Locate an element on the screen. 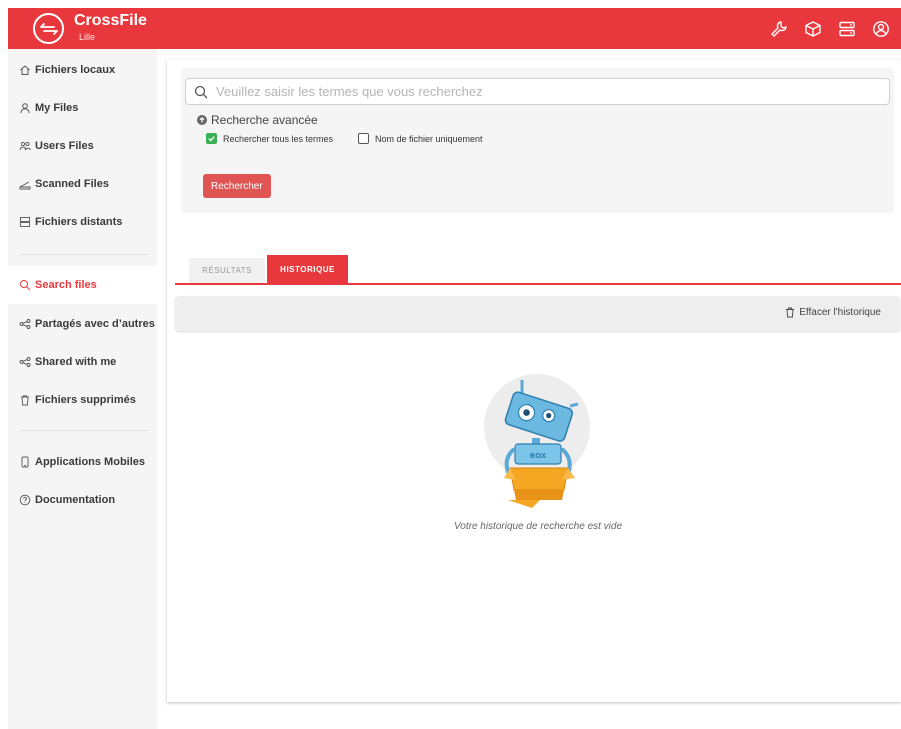 This screenshot has height=729, width=901. sidebar-item-label: Users Files is located at coordinates (64, 146).